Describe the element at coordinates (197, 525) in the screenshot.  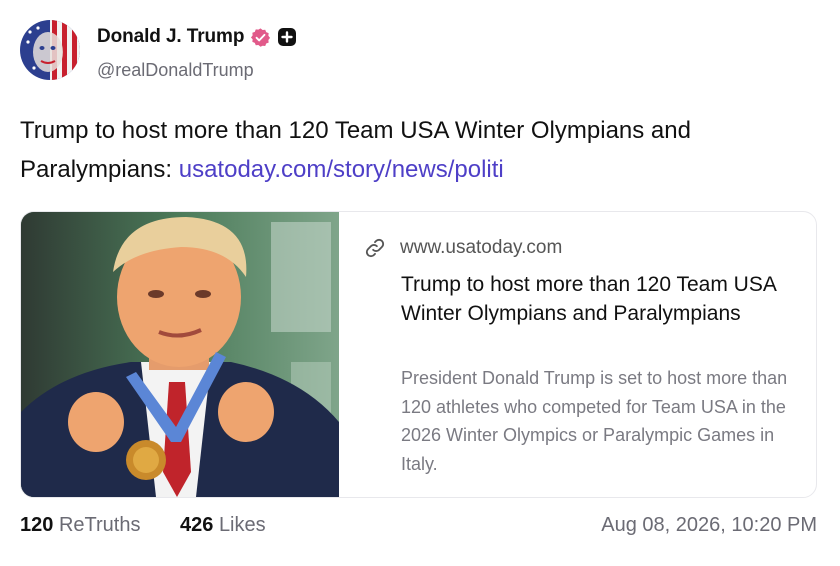
I see `likes-count: 426` at that location.